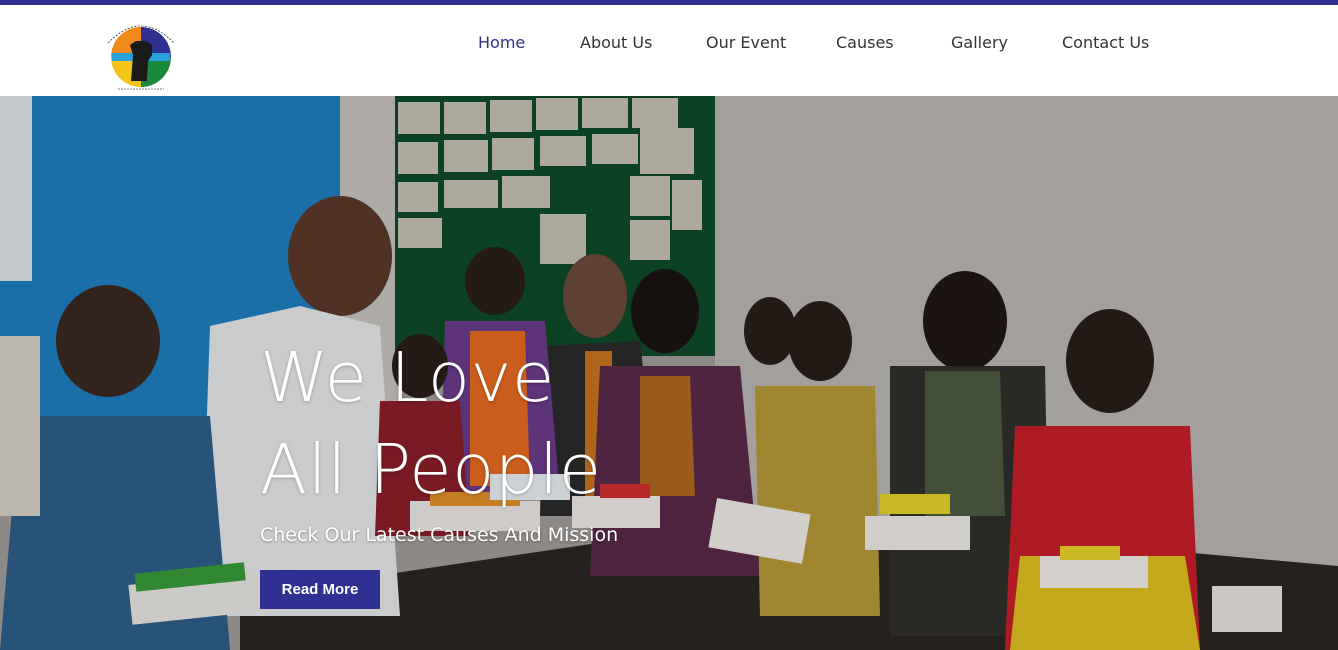  Describe the element at coordinates (979, 42) in the screenshot. I see `nav-gallery: Gallery` at that location.